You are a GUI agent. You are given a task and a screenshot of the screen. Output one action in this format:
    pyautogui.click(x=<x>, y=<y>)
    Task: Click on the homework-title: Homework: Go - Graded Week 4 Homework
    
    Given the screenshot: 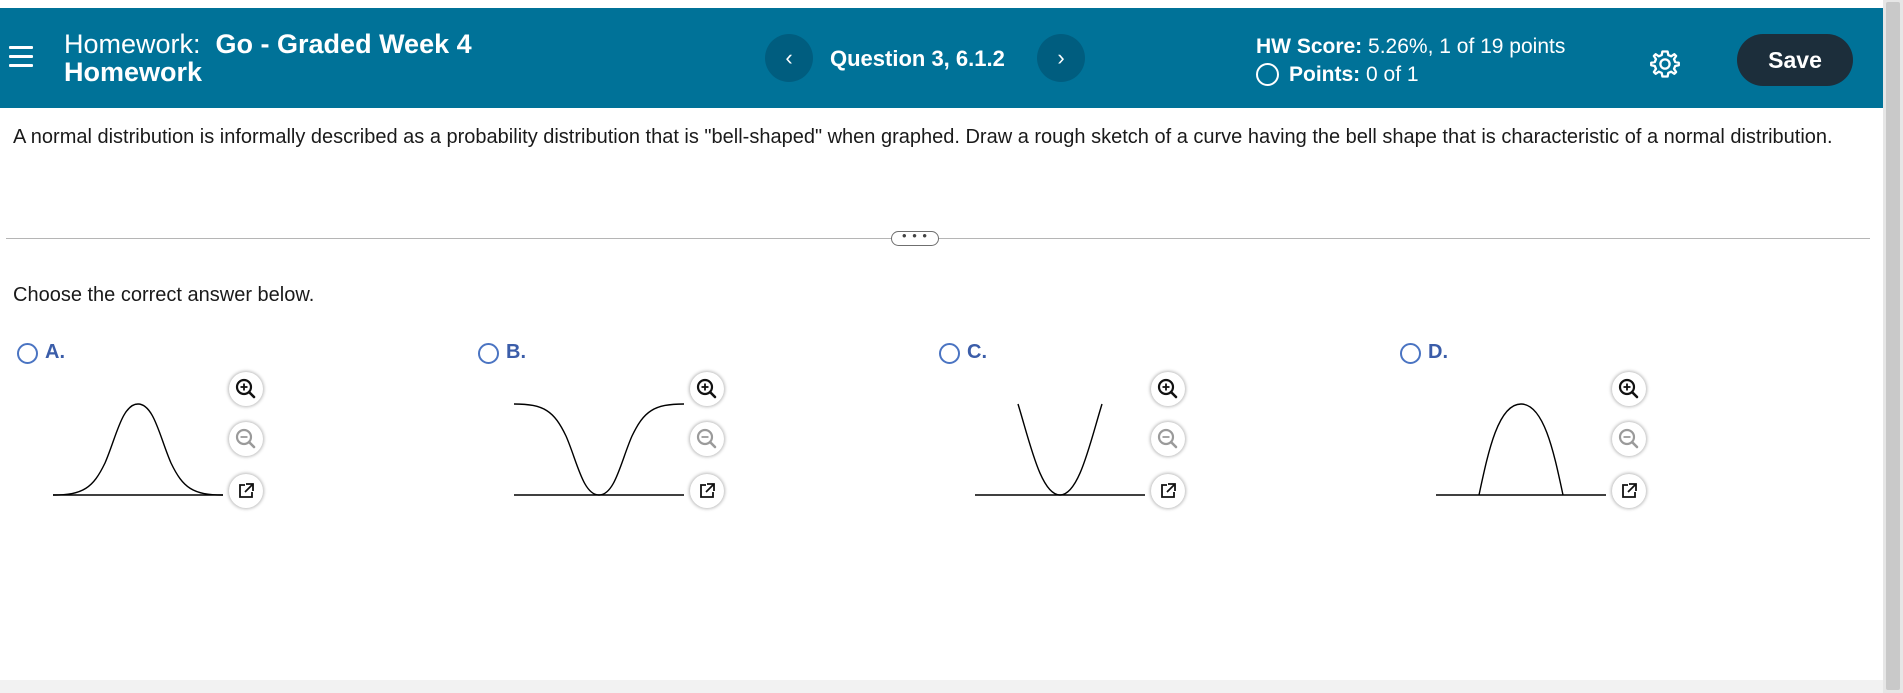 What is the action you would take?
    pyautogui.click(x=268, y=58)
    